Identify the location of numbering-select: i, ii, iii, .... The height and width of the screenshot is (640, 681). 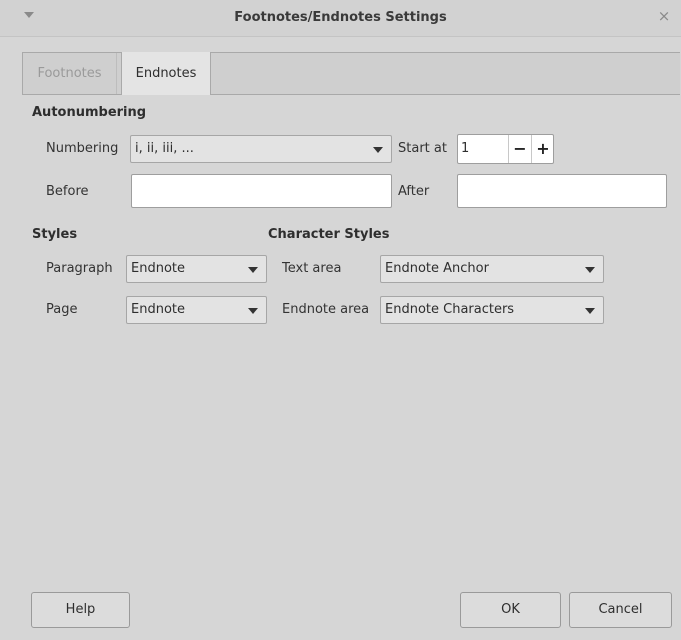
(261, 149).